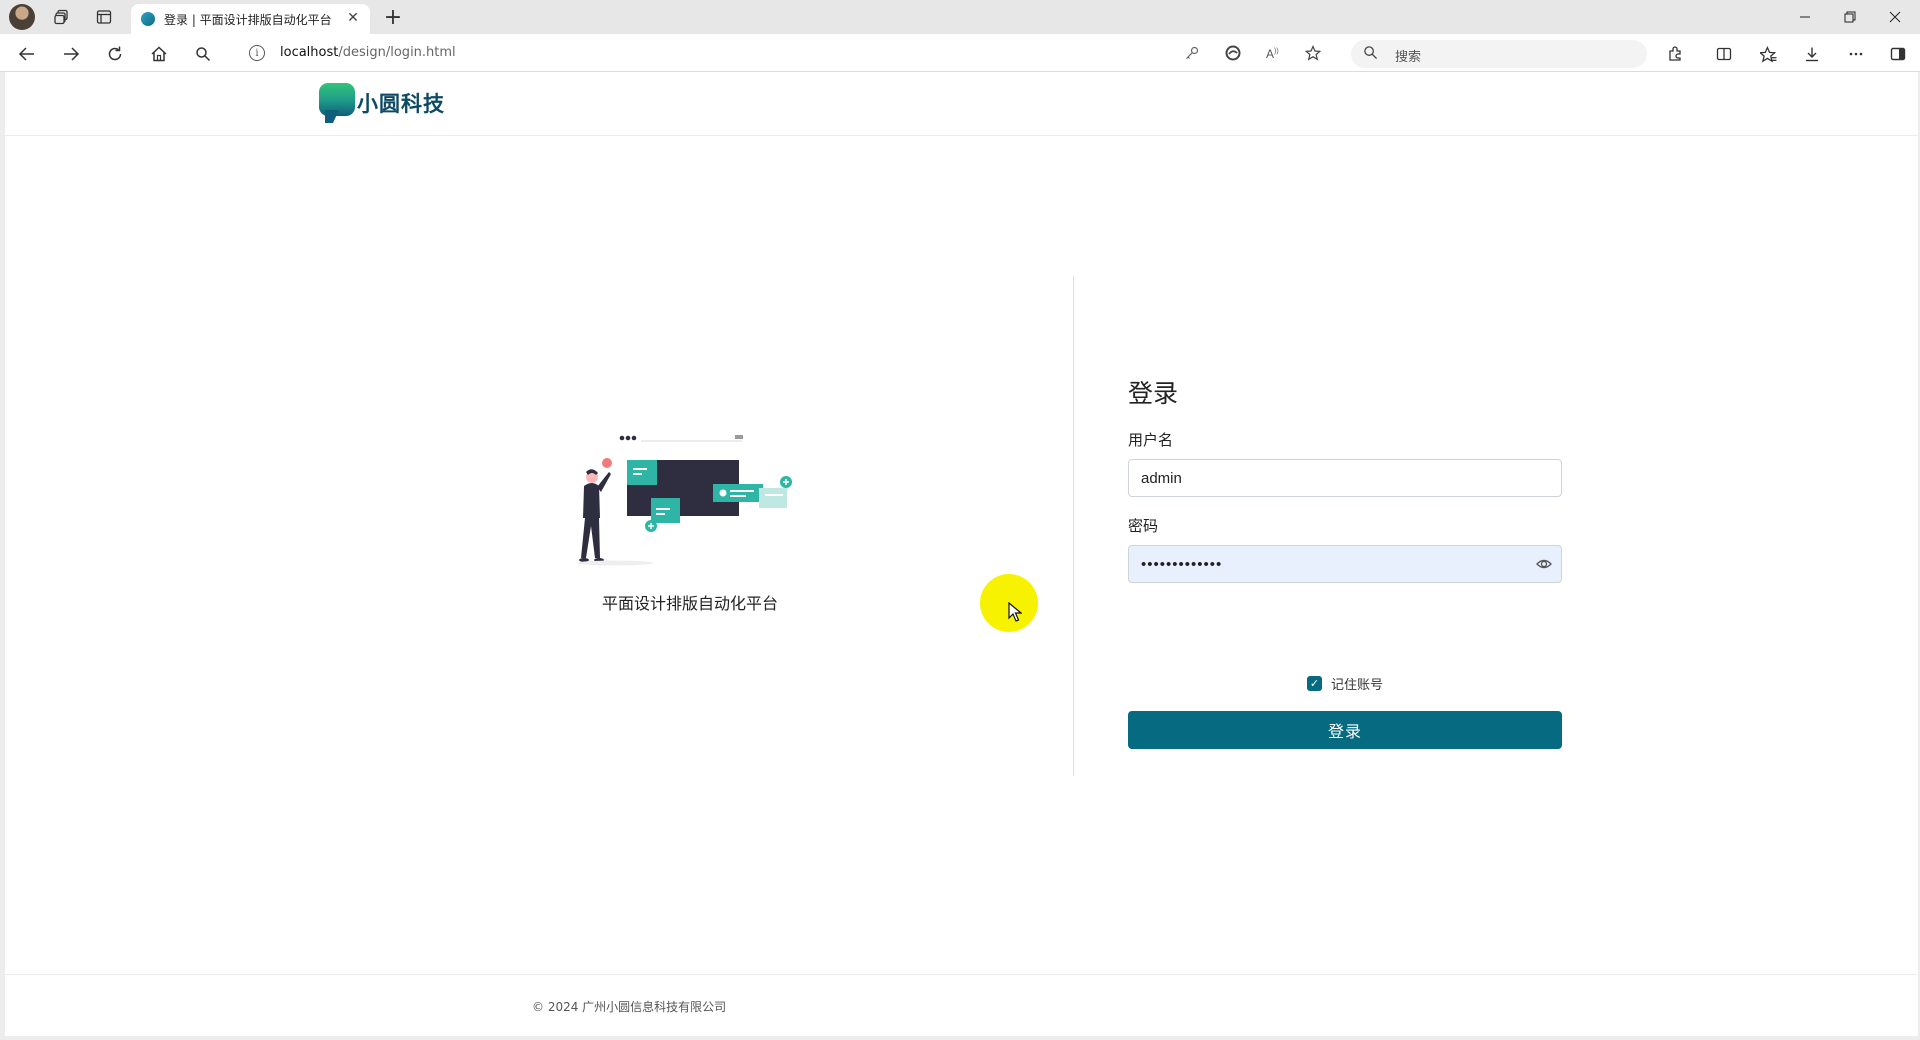 Image resolution: width=1920 pixels, height=1040 pixels. What do you see at coordinates (1015, 611) in the screenshot?
I see `mouse-pointer-icon` at bounding box center [1015, 611].